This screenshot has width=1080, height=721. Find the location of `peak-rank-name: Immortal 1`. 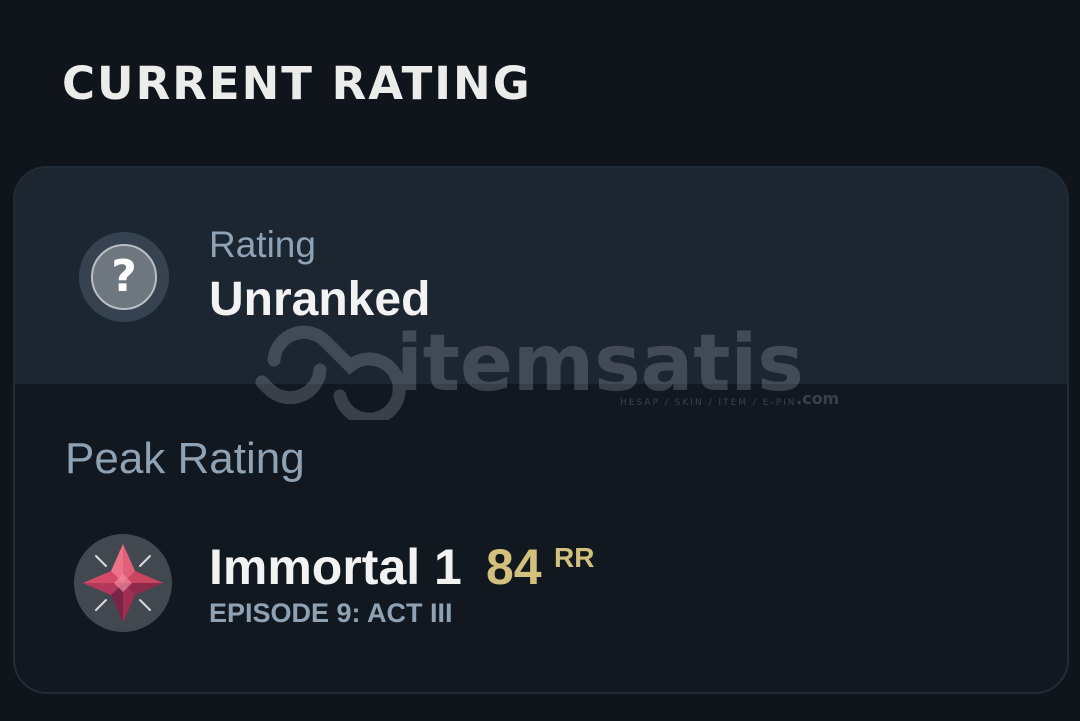

peak-rank-name: Immortal 1 is located at coordinates (335, 567).